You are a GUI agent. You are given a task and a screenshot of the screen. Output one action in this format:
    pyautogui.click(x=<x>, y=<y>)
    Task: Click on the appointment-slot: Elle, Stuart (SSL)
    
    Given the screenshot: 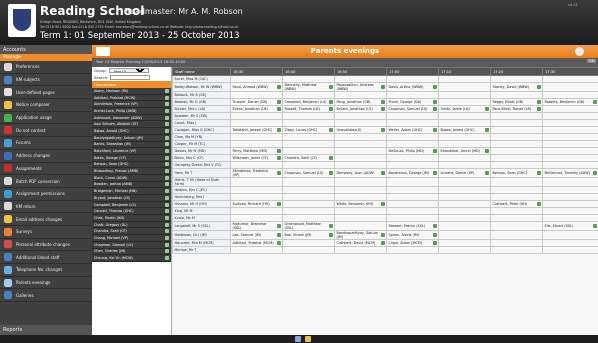 What is the action you would take?
    pyautogui.click(x=570, y=226)
    